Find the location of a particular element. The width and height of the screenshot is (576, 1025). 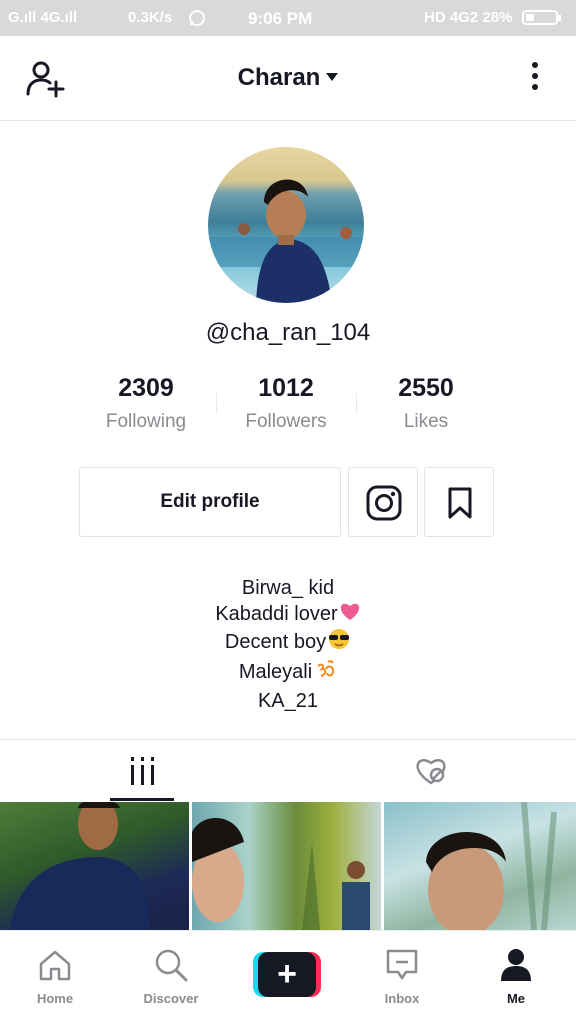

battery-icon is located at coordinates (541, 17).